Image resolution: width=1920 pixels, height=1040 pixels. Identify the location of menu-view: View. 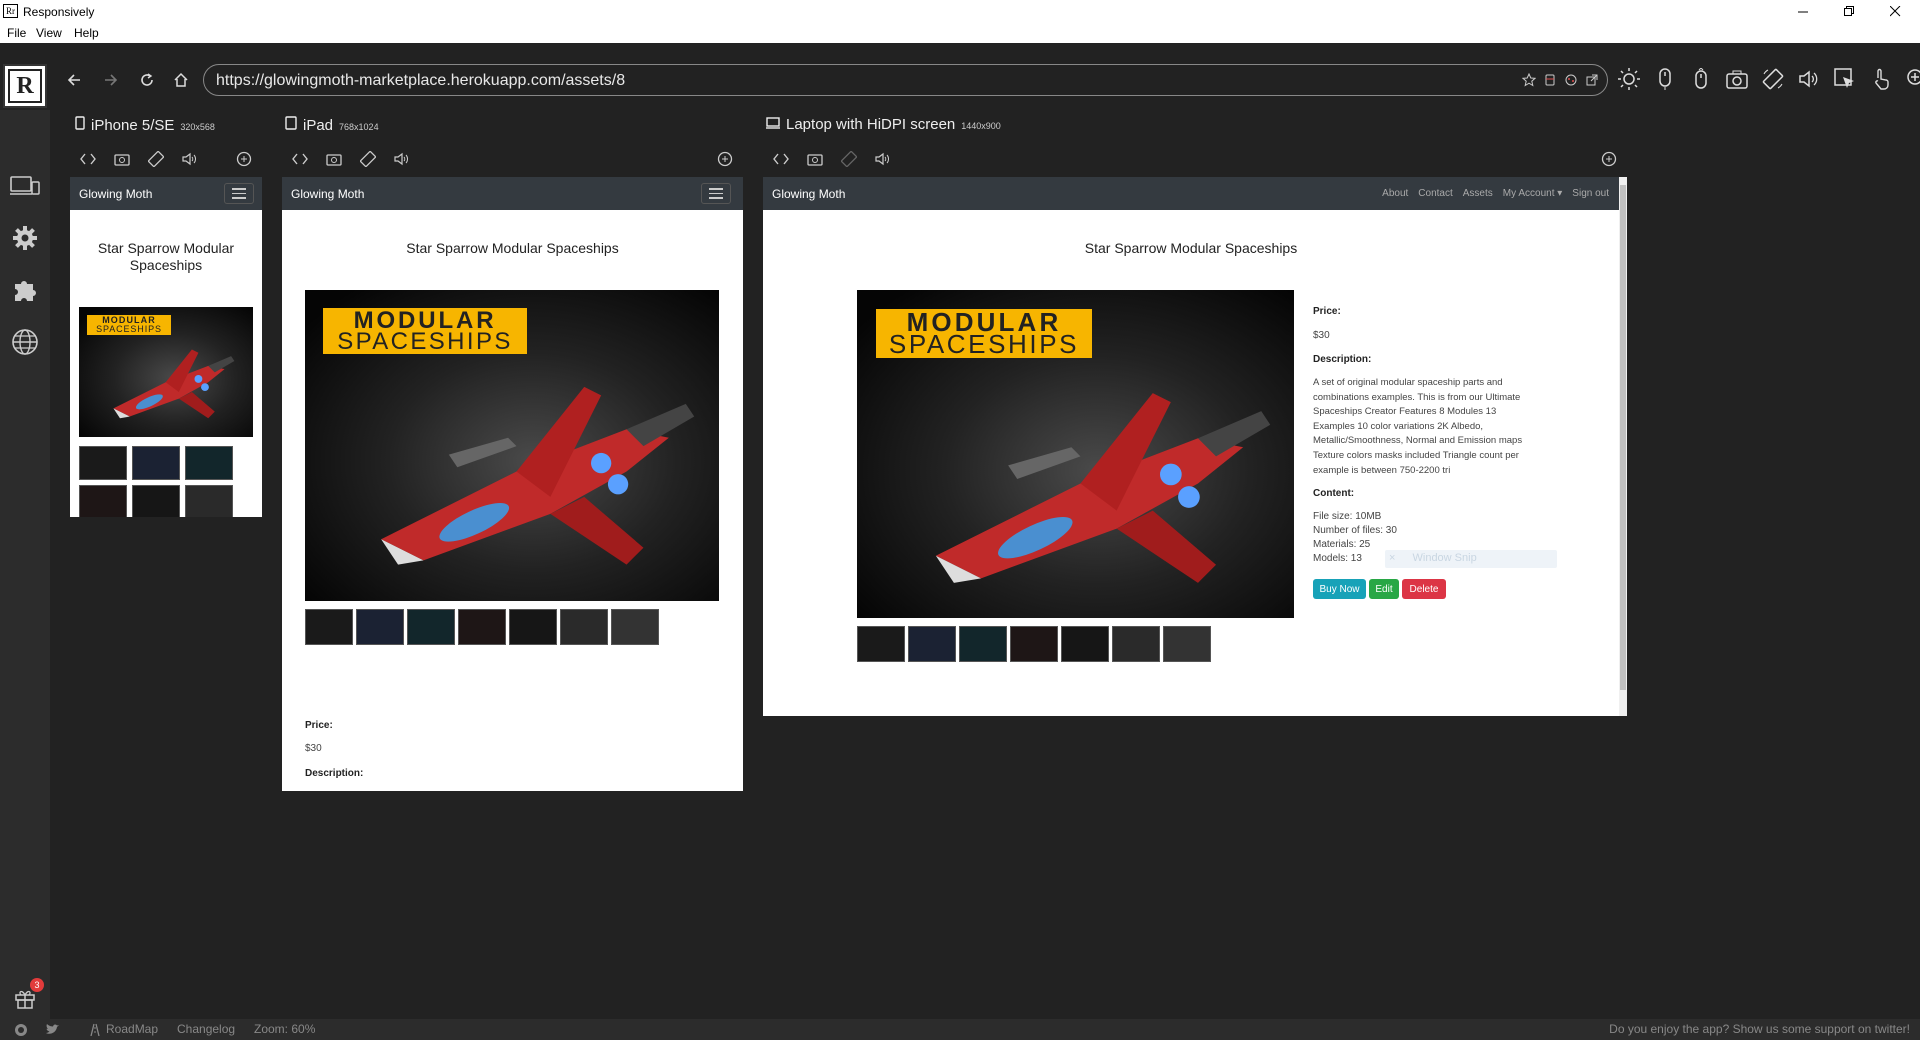
(49, 33).